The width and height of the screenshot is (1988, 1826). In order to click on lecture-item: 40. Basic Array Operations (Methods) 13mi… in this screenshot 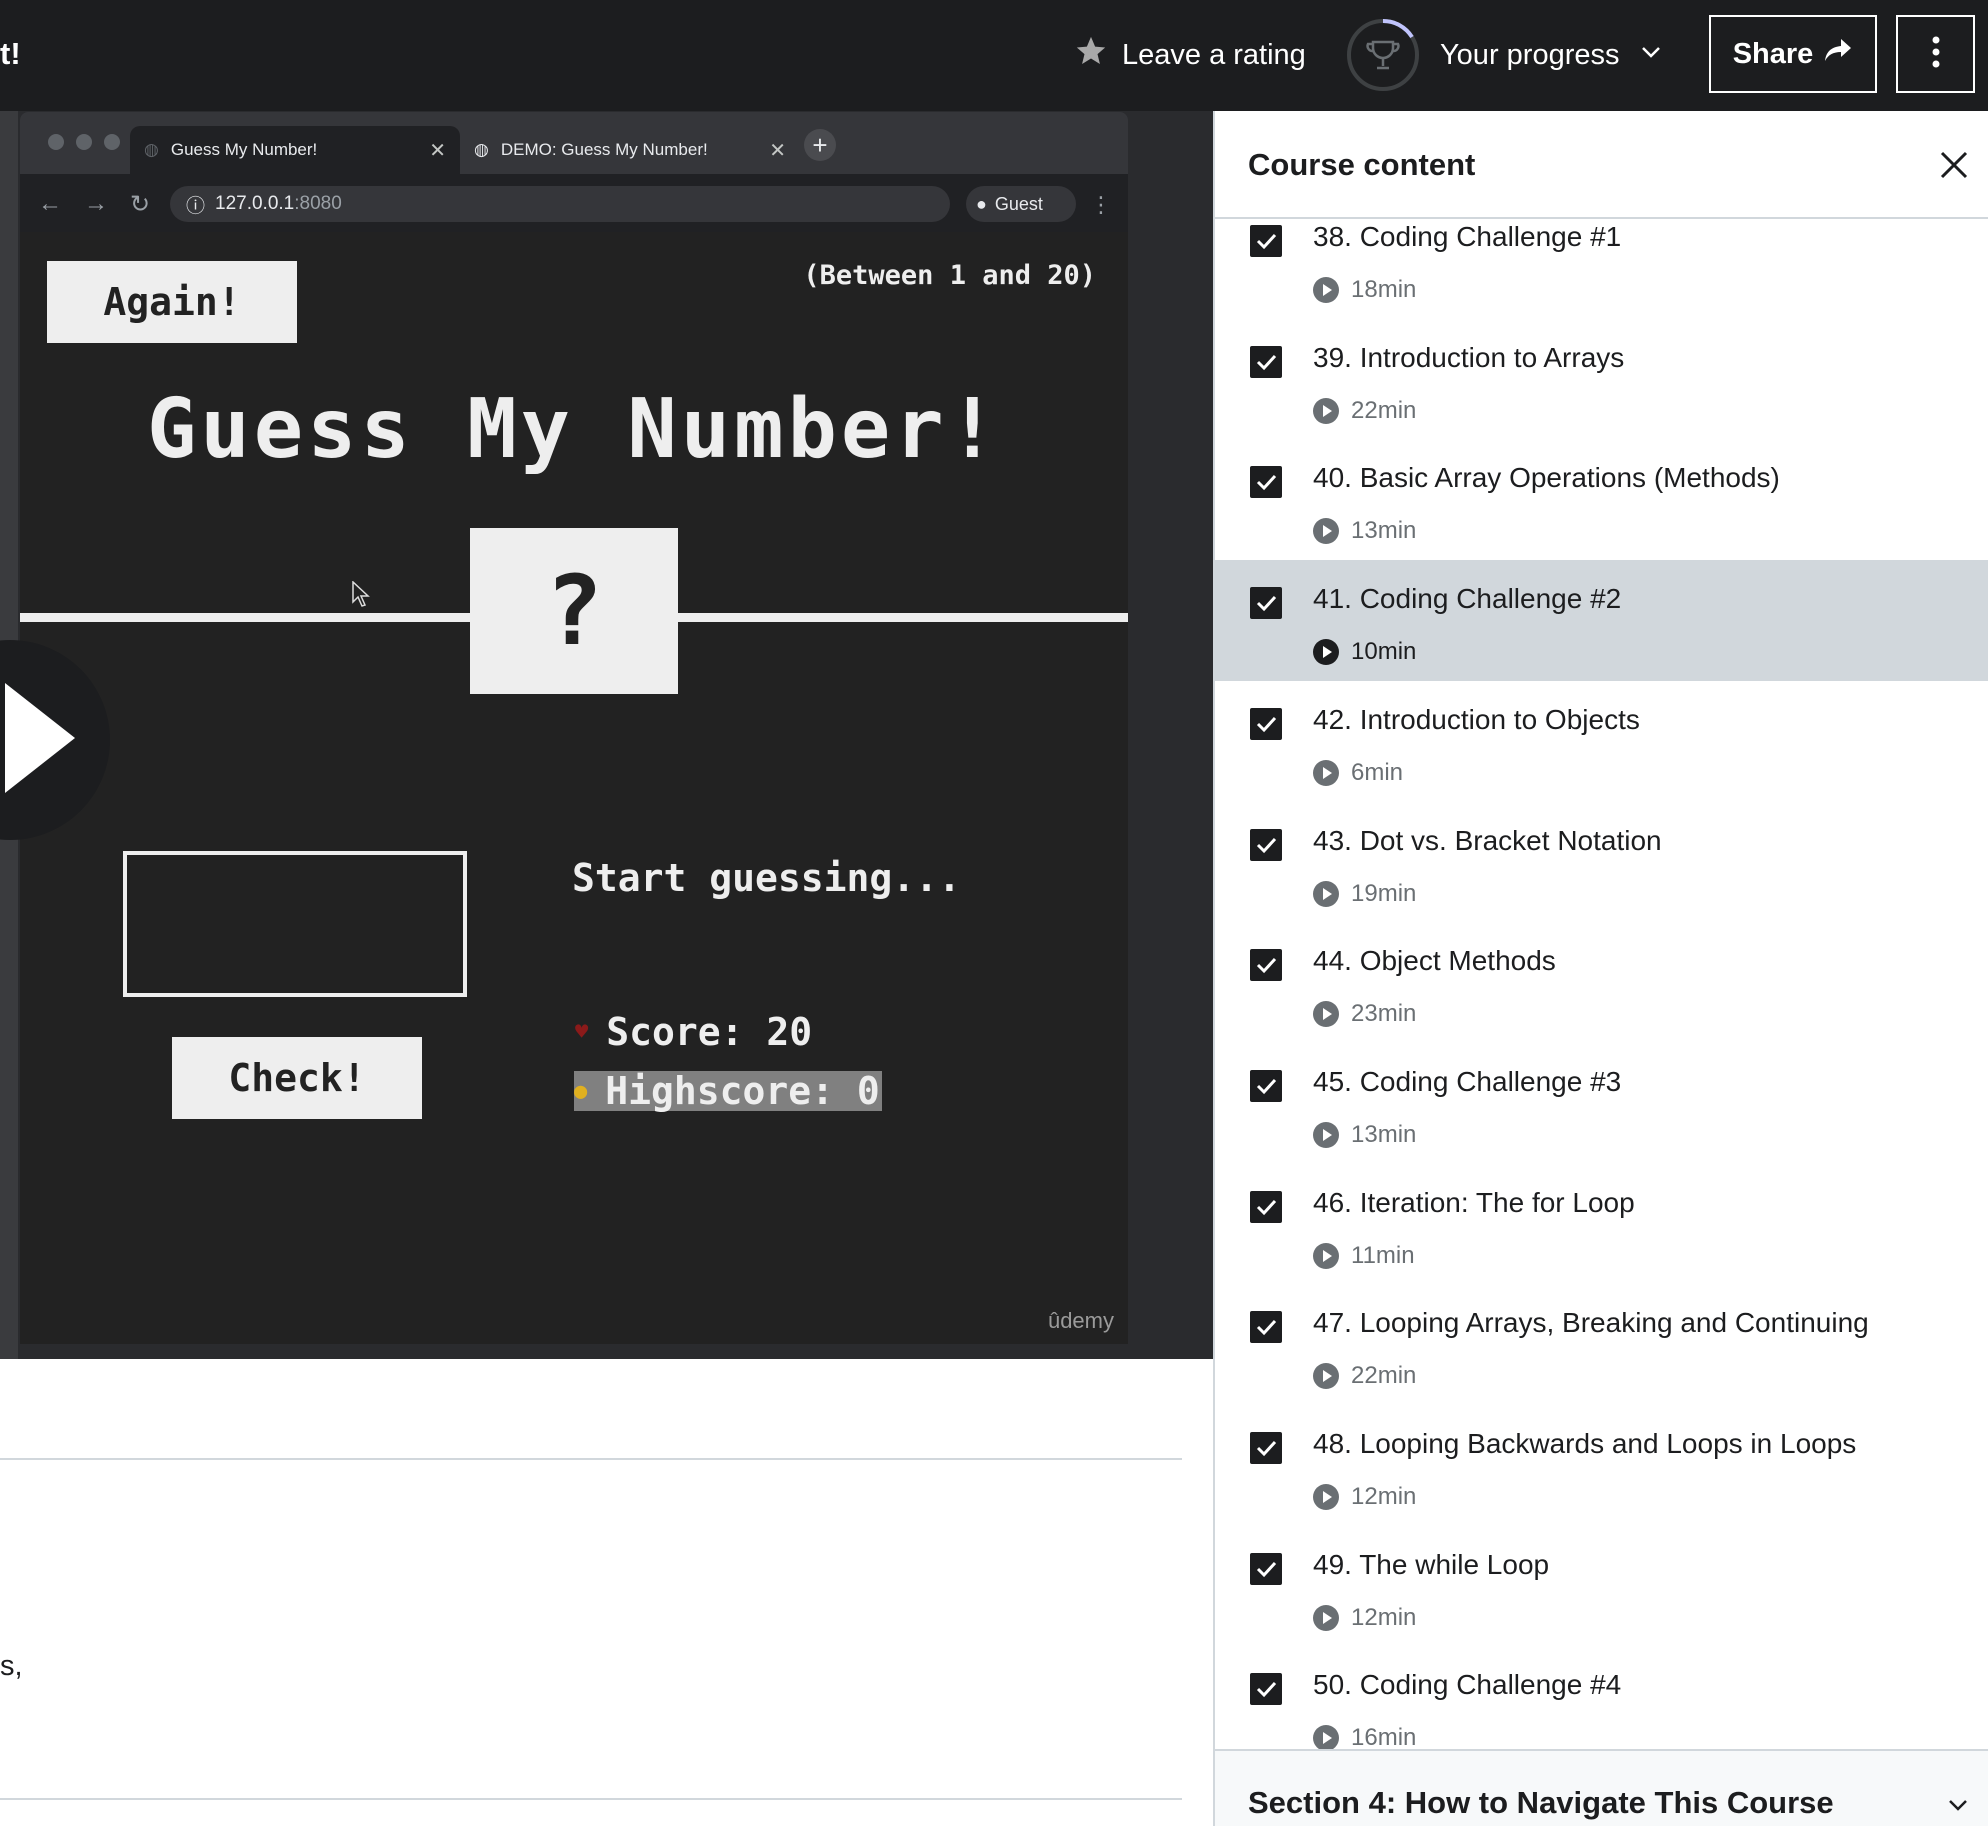, I will do `click(1601, 499)`.